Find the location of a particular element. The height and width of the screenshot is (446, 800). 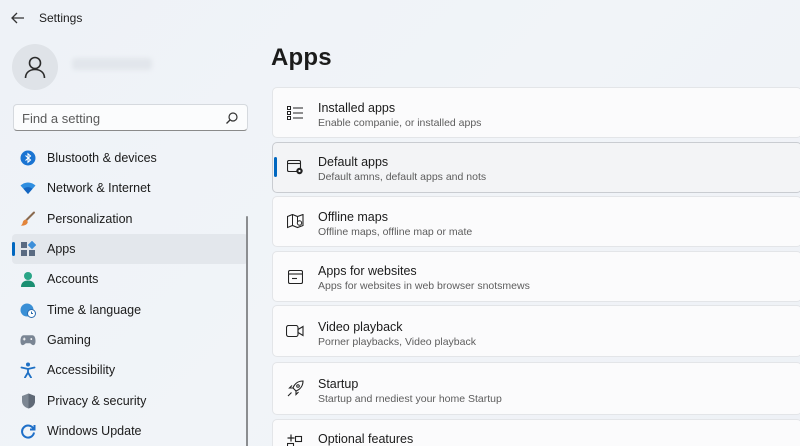

card-subtitle: Enable companie, or installed apps is located at coordinates (400, 123).